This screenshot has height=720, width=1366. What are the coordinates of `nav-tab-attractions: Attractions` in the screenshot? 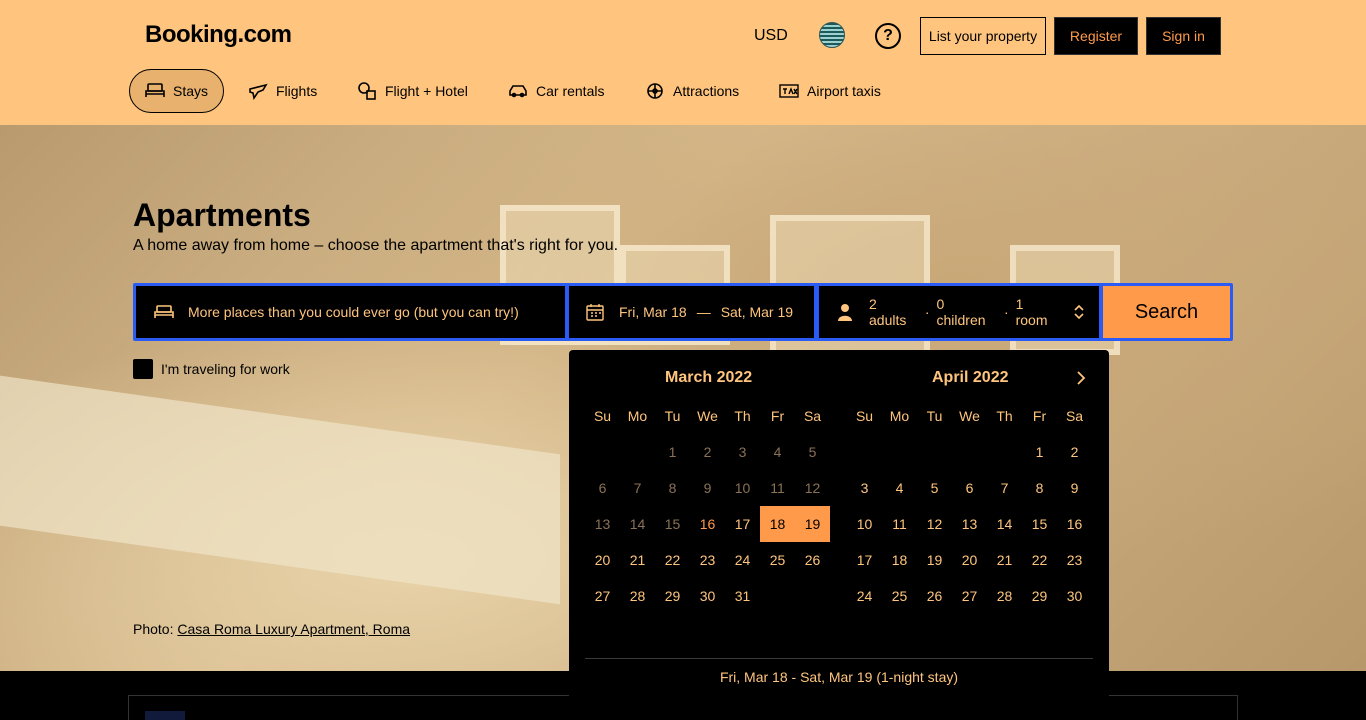 It's located at (692, 91).